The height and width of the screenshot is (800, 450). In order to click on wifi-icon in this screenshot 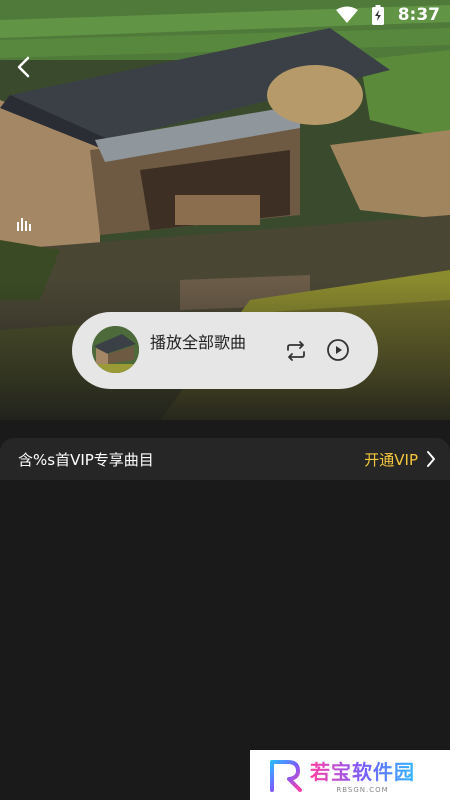, I will do `click(346, 15)`.